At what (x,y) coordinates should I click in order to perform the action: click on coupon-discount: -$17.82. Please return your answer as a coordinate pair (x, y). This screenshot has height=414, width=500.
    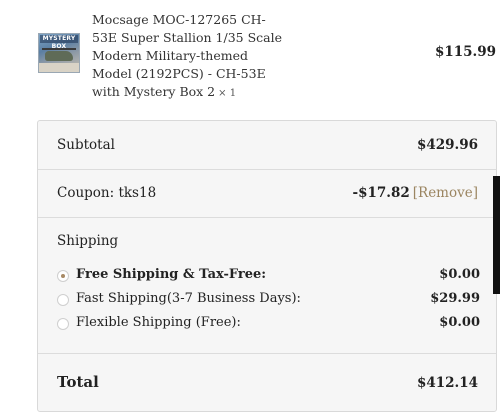
    Looking at the image, I should click on (381, 193).